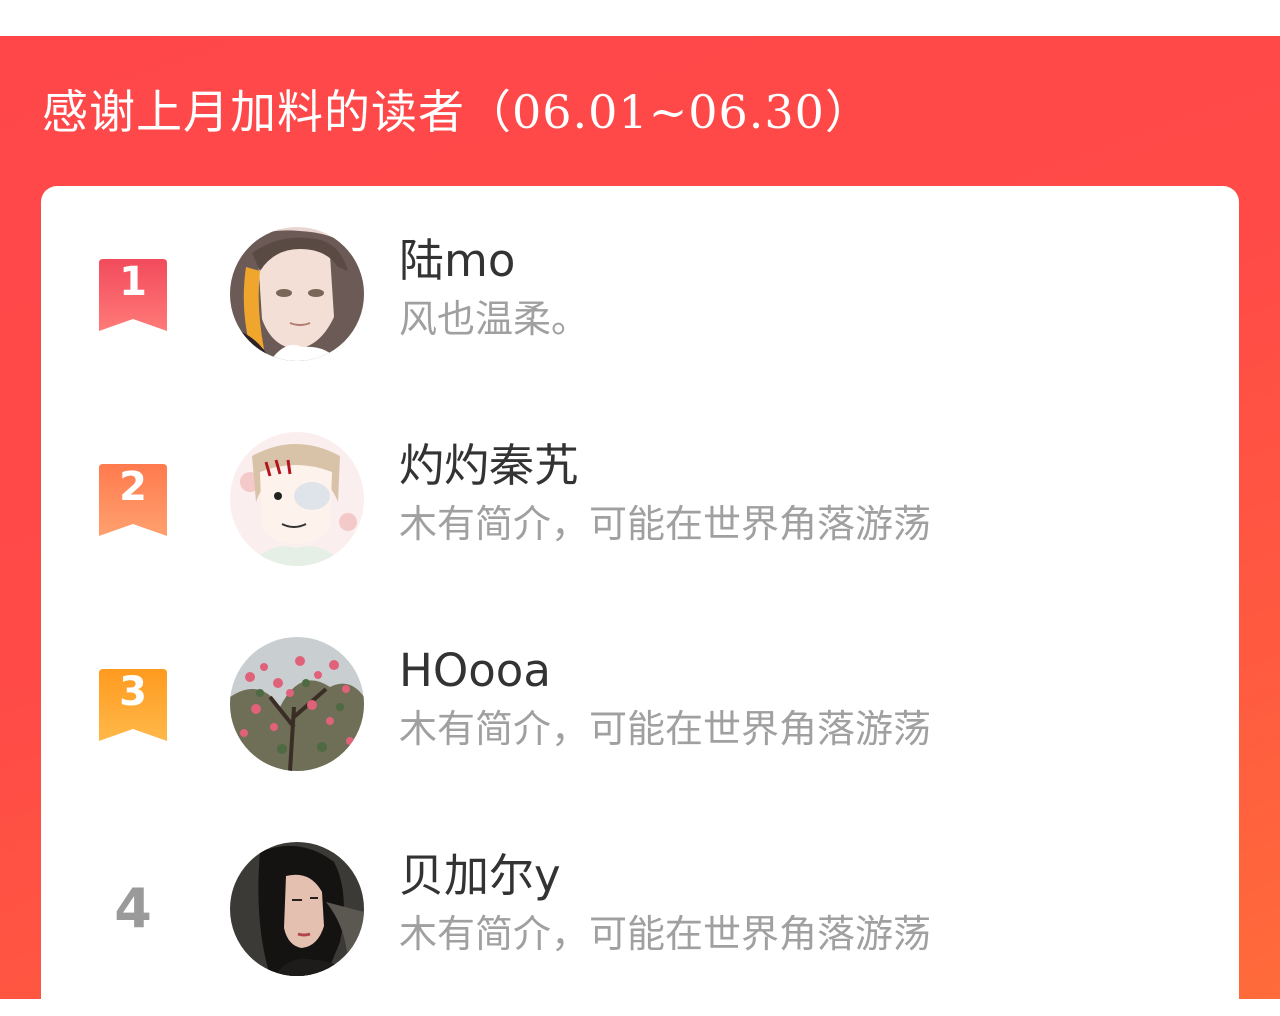  I want to click on flower-tree-avatar, so click(297, 704).